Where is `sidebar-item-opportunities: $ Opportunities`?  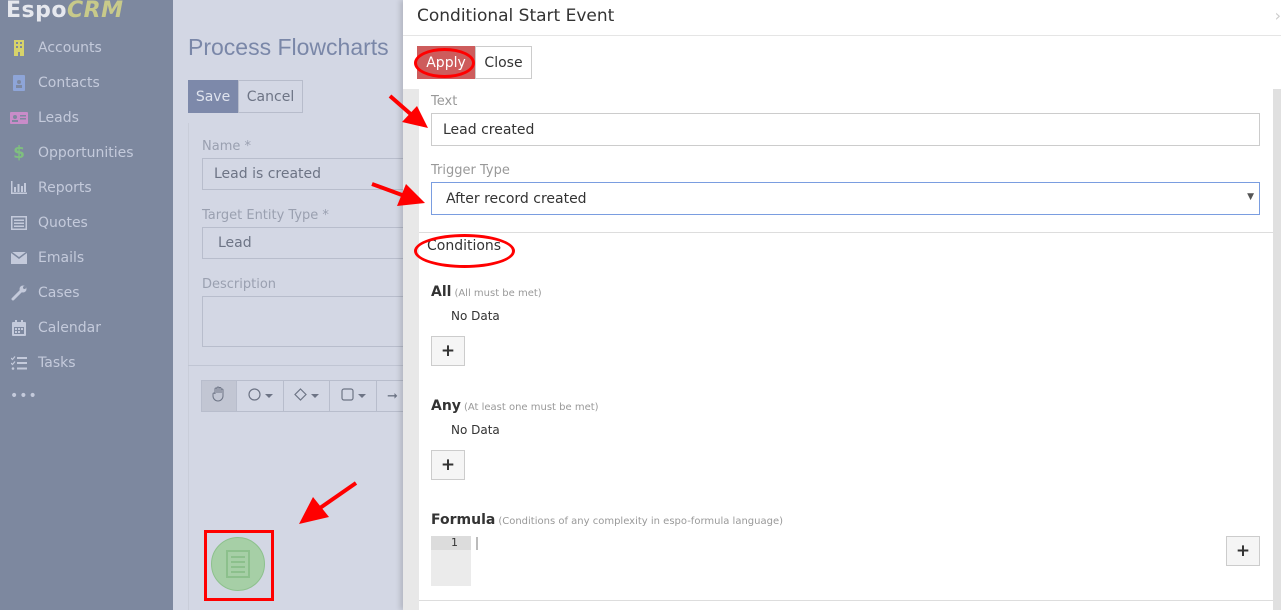 sidebar-item-opportunities: $ Opportunities is located at coordinates (86, 152).